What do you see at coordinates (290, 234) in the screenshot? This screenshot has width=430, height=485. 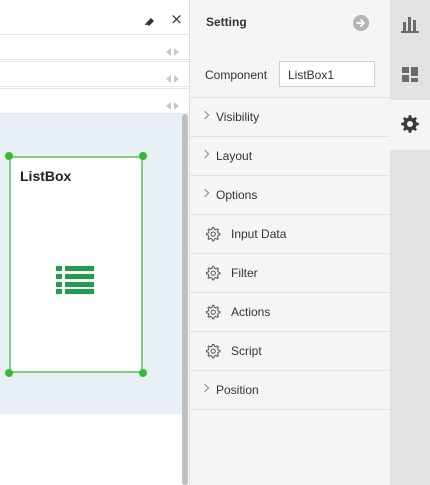 I see `section-input-data: Input Data` at bounding box center [290, 234].